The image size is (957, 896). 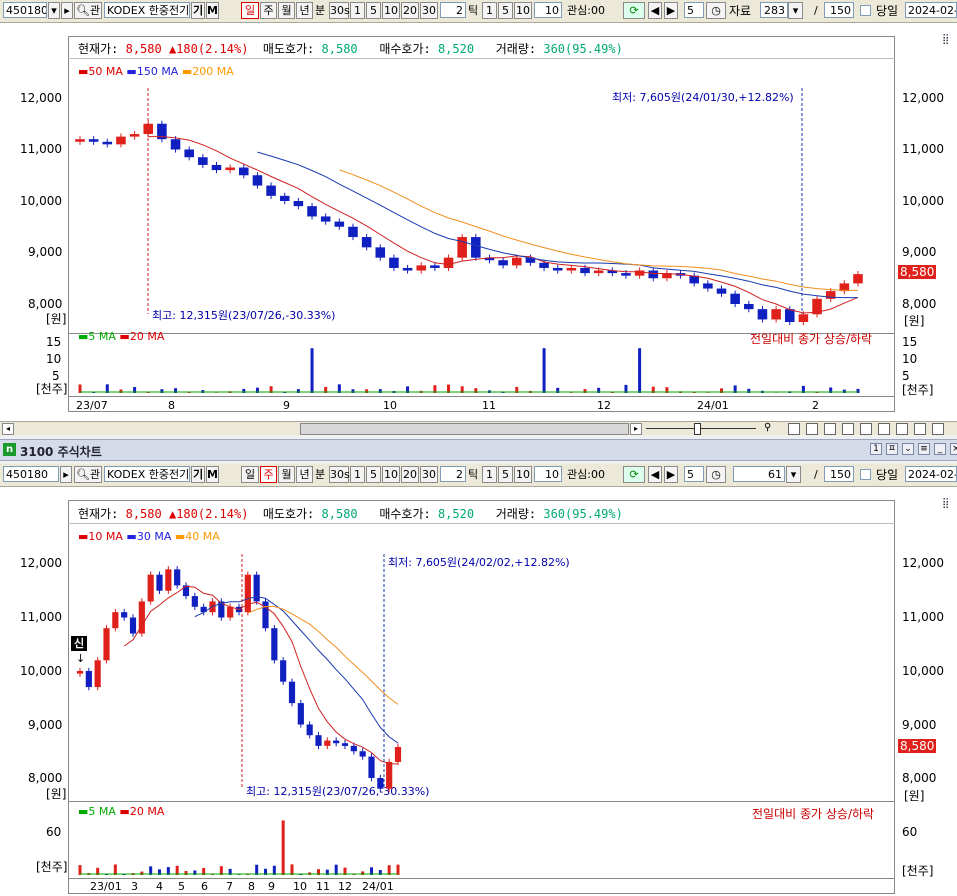 I want to click on prev-icon: ◀, so click(x=655, y=10).